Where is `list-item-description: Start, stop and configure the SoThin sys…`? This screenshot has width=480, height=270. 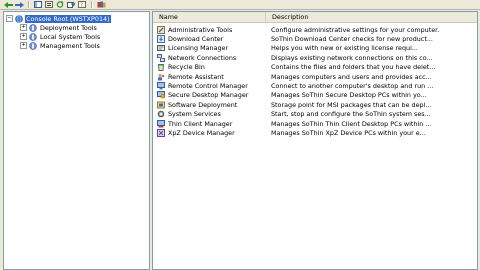 list-item-description: Start, stop and configure the SoThin sys… is located at coordinates (351, 114).